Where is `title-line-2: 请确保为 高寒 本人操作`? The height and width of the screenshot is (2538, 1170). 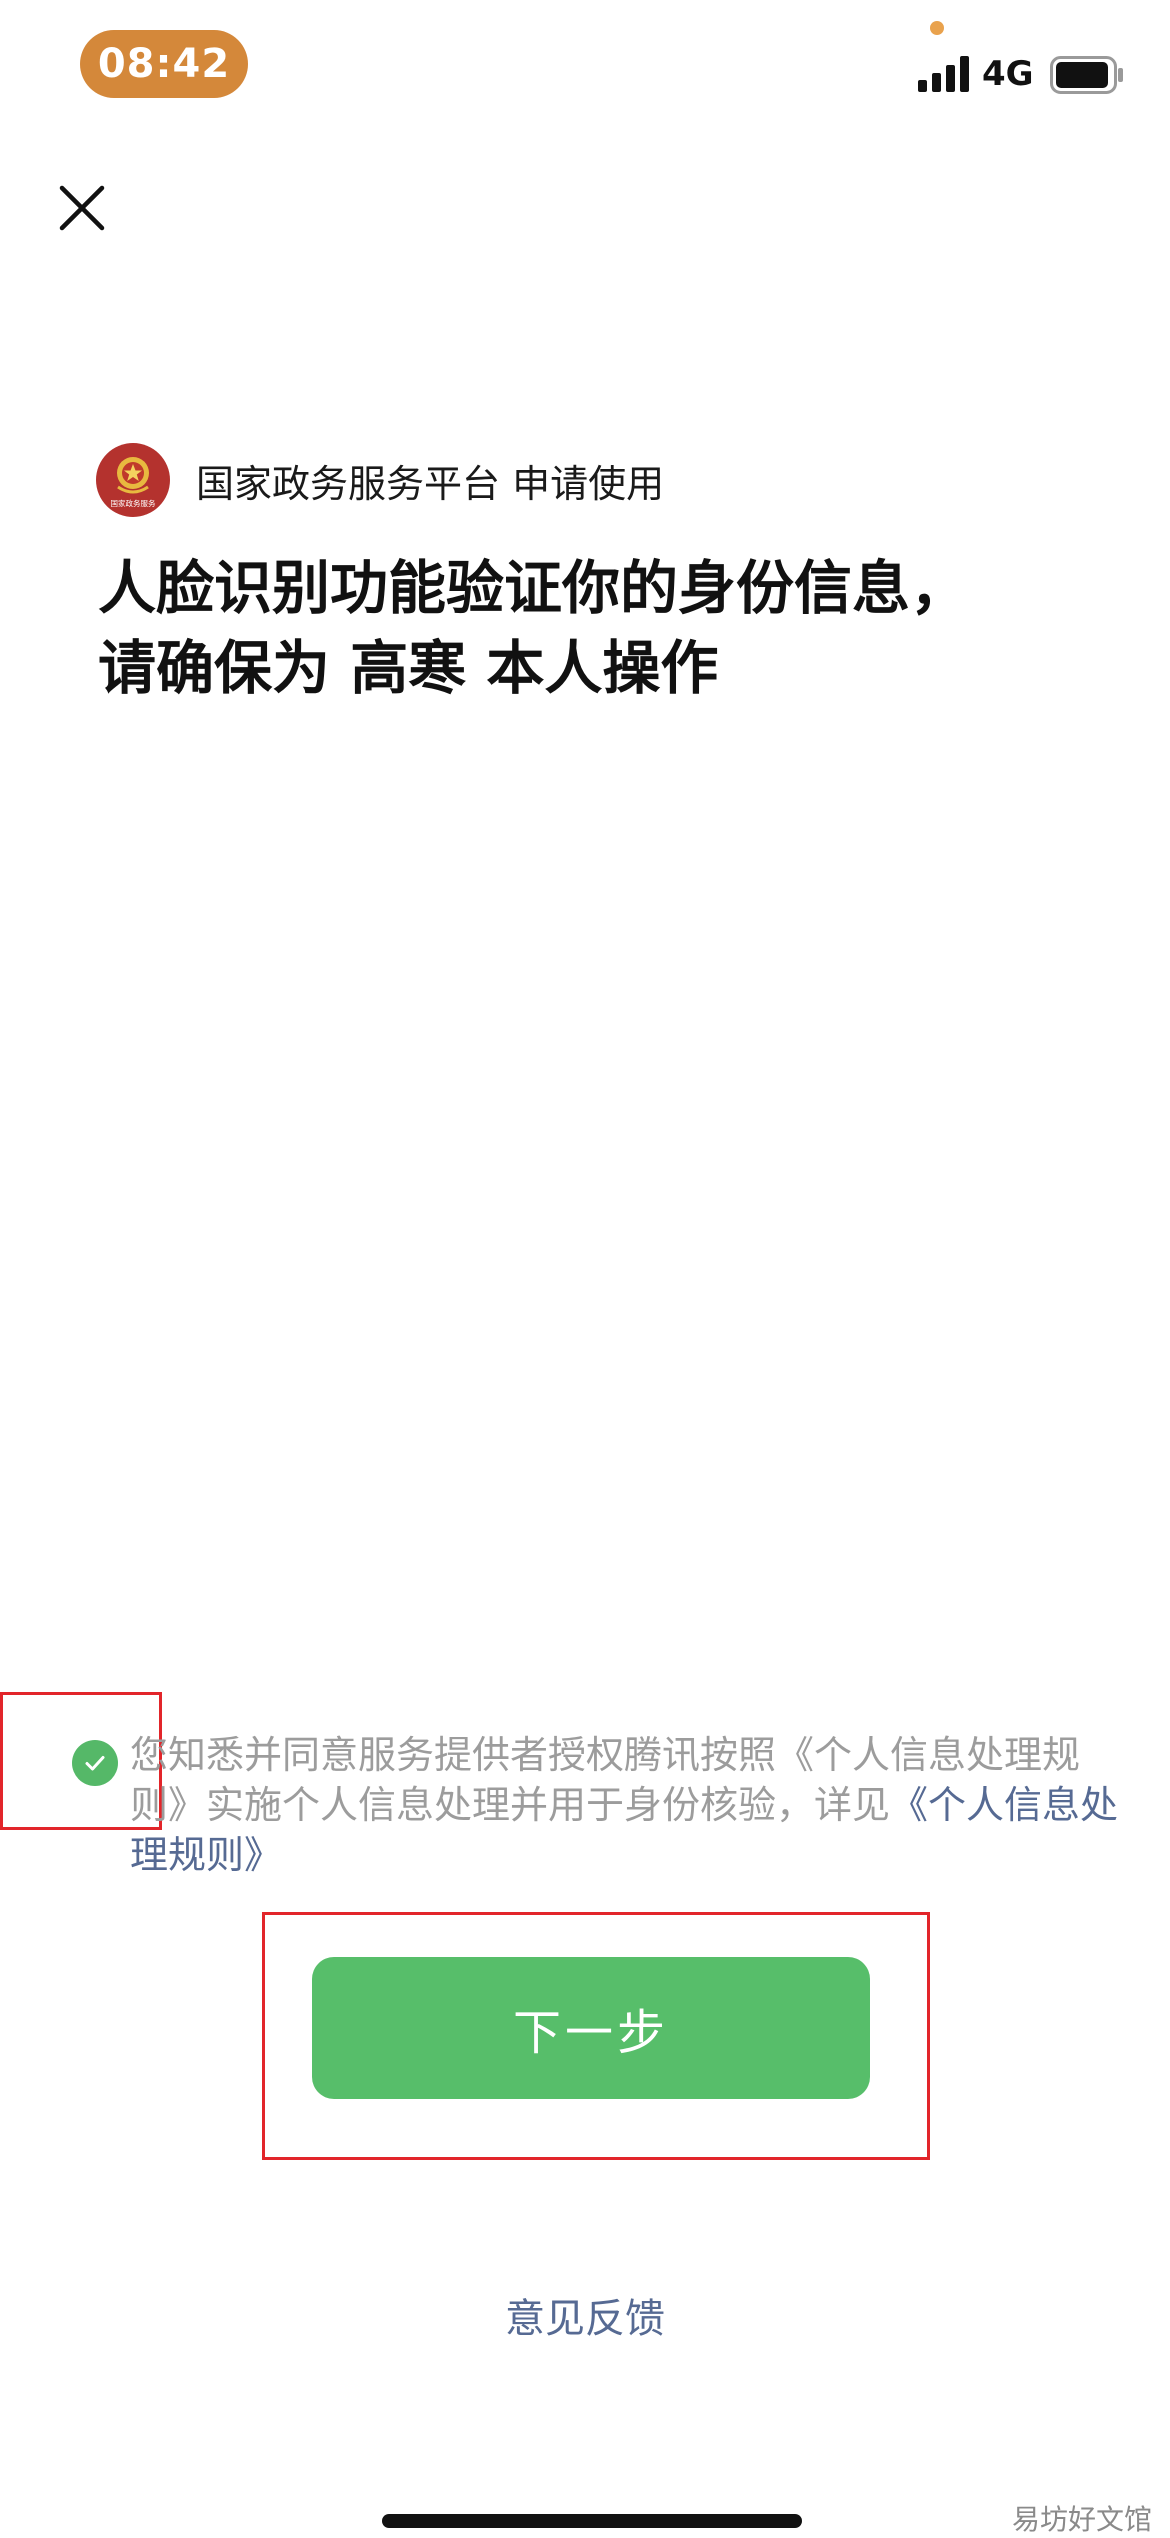 title-line-2: 请确保为 高寒 本人操作 is located at coordinates (408, 668).